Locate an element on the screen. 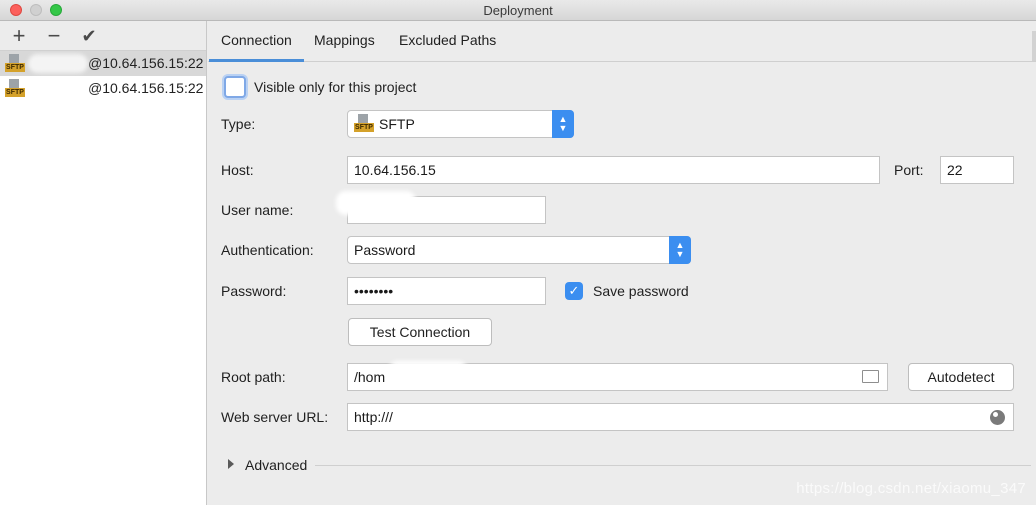 The height and width of the screenshot is (505, 1036). root-path-value: /hom is located at coordinates (370, 377).